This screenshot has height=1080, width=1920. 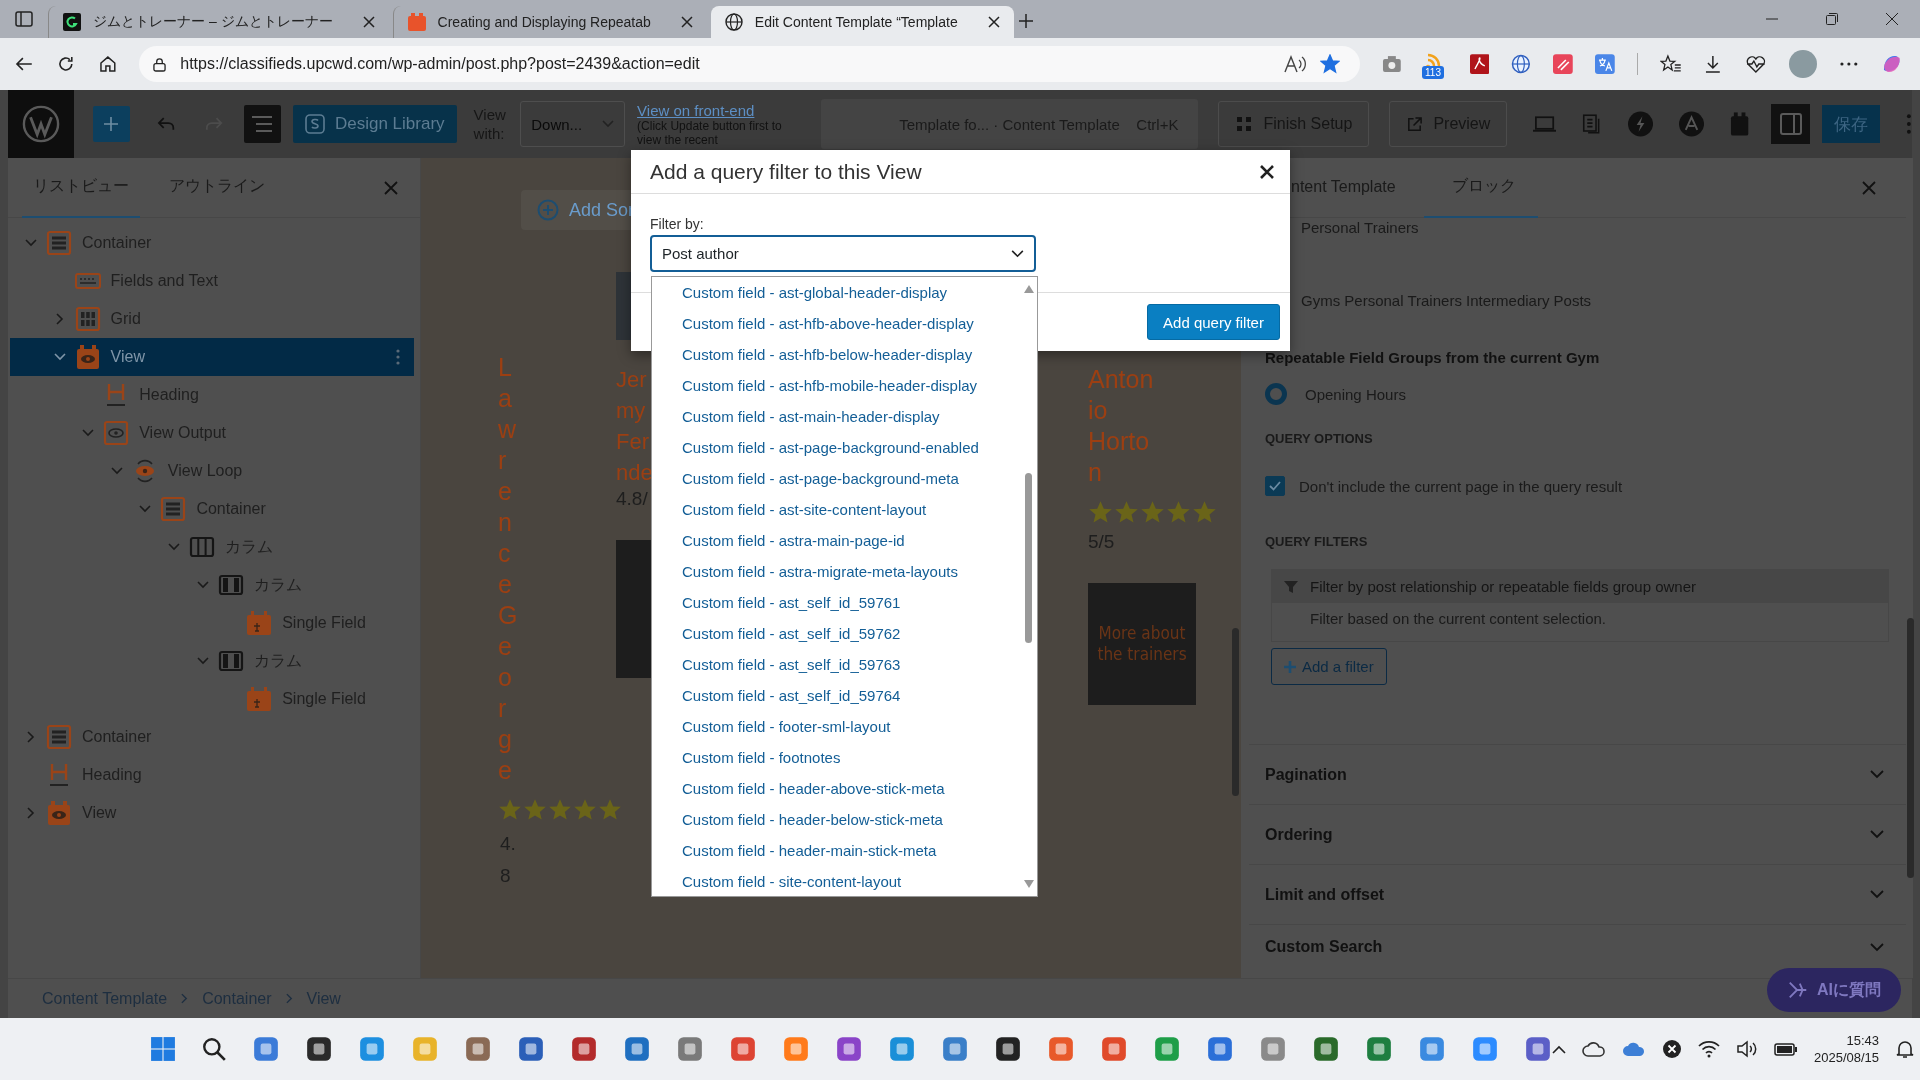 What do you see at coordinates (1295, 64) in the screenshot?
I see `read-aloud-icon` at bounding box center [1295, 64].